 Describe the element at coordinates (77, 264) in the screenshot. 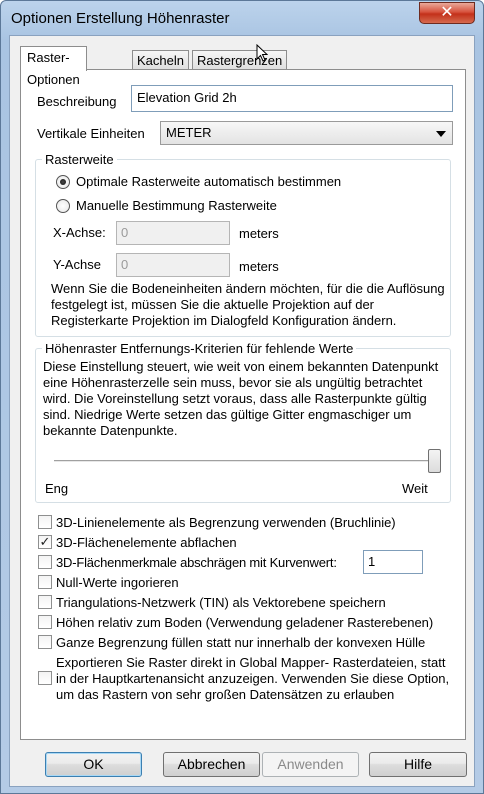

I see `y-axis-label: Y-Achse` at that location.